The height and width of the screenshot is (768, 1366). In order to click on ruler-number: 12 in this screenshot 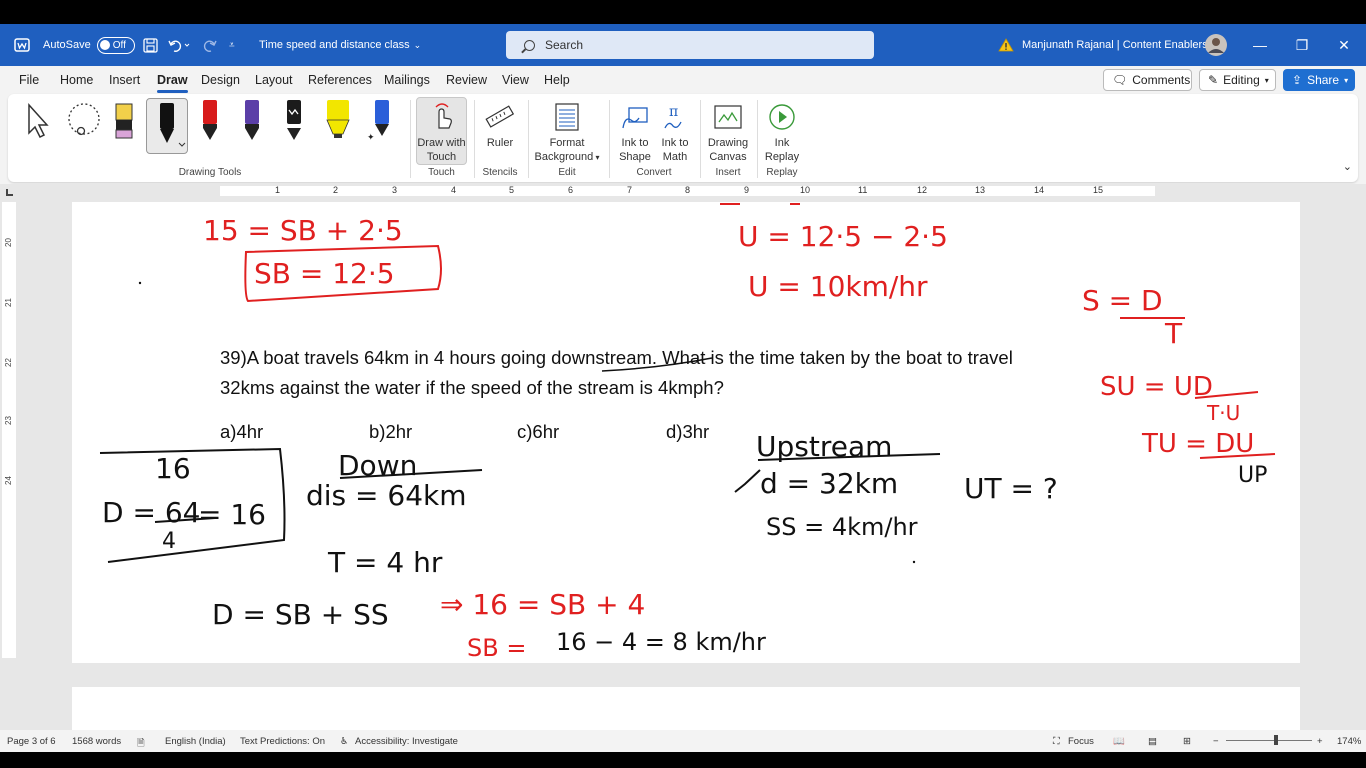, I will do `click(922, 190)`.